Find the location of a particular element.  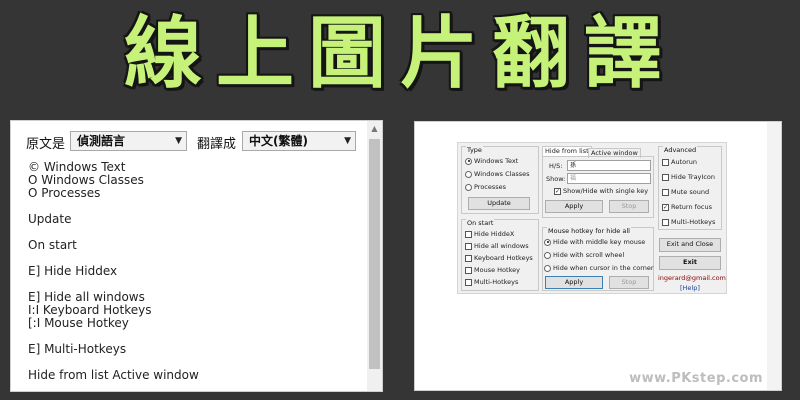

advanced-group-title: Advanced is located at coordinates (680, 150).